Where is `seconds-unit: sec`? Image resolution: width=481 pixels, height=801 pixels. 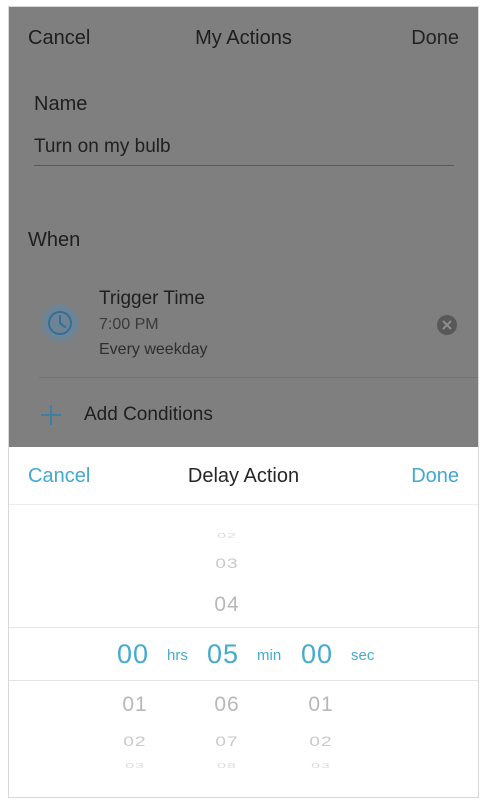
seconds-unit: sec is located at coordinates (363, 655).